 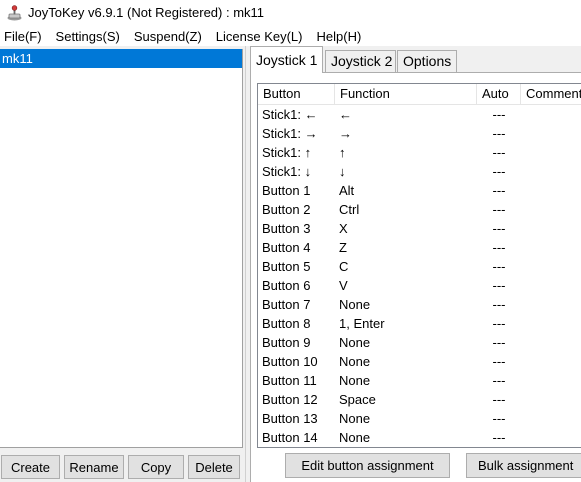 What do you see at coordinates (146, 12) in the screenshot?
I see `window-title: JoyToKey v6.9.1 (Not Registered) : mk11` at bounding box center [146, 12].